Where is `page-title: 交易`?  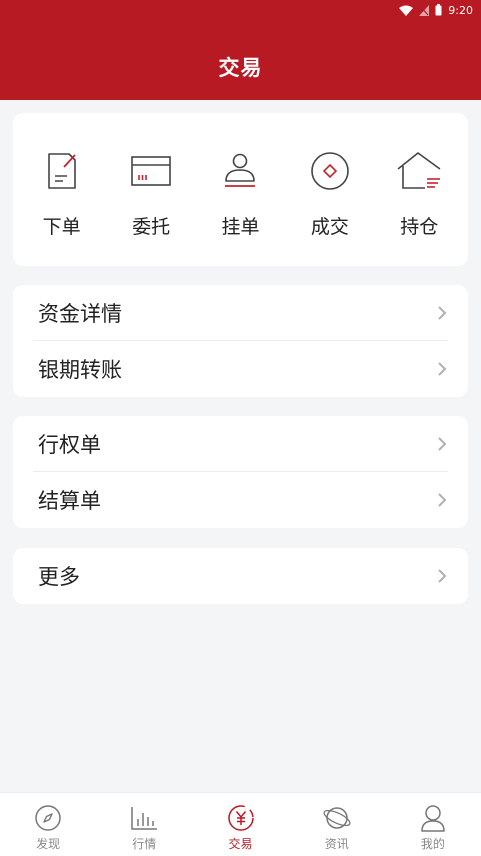
page-title: 交易 is located at coordinates (240, 68).